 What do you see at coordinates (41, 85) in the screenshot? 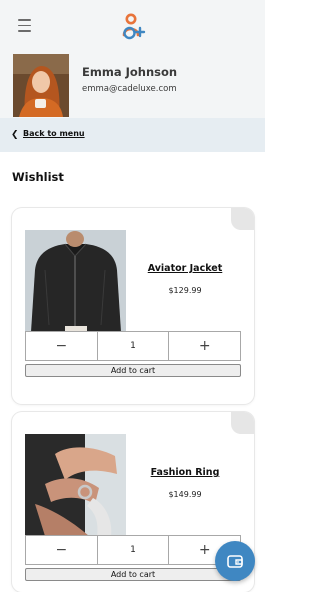
I see `avatar` at bounding box center [41, 85].